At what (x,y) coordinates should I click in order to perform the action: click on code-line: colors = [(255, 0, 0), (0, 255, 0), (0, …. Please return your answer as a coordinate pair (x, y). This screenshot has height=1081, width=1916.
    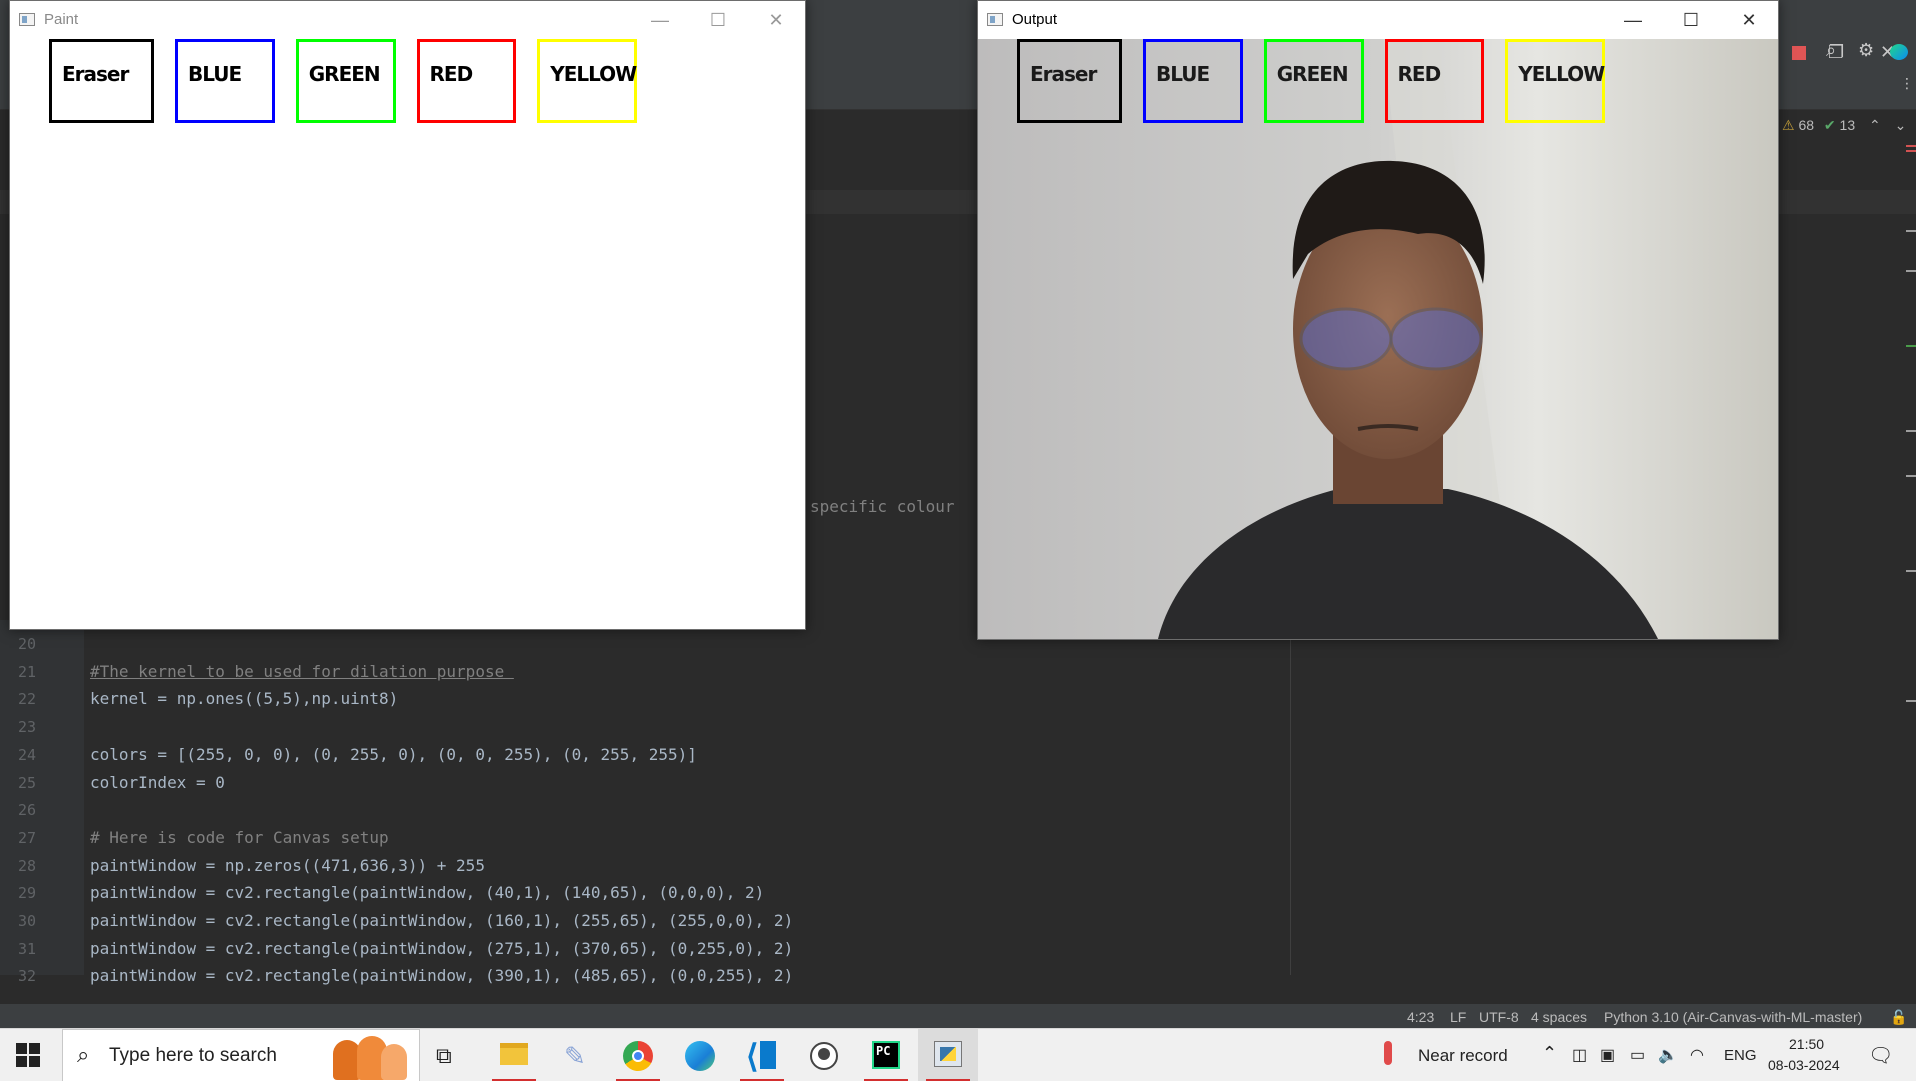
    Looking at the image, I should click on (393, 754).